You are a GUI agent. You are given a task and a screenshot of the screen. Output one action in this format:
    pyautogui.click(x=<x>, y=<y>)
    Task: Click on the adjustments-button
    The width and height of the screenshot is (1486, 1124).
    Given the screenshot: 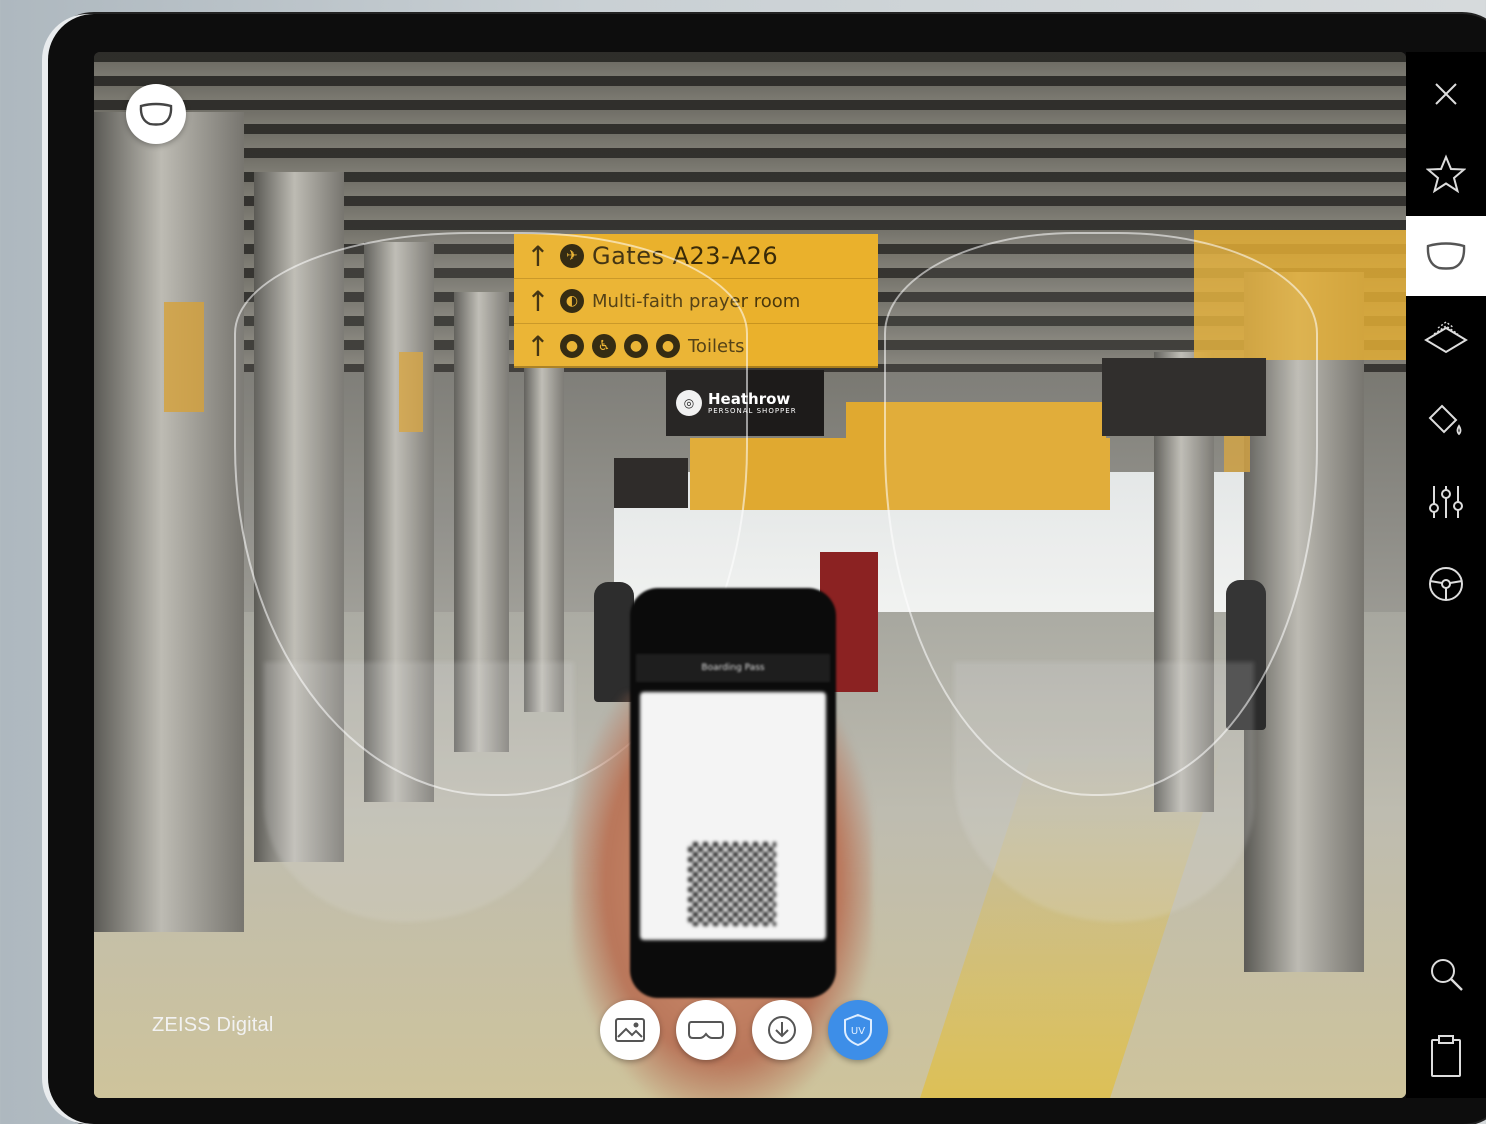 What is the action you would take?
    pyautogui.click(x=1446, y=502)
    